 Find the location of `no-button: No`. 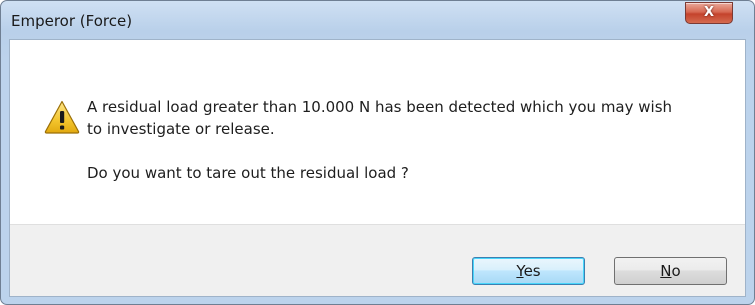

no-button: No is located at coordinates (670, 271).